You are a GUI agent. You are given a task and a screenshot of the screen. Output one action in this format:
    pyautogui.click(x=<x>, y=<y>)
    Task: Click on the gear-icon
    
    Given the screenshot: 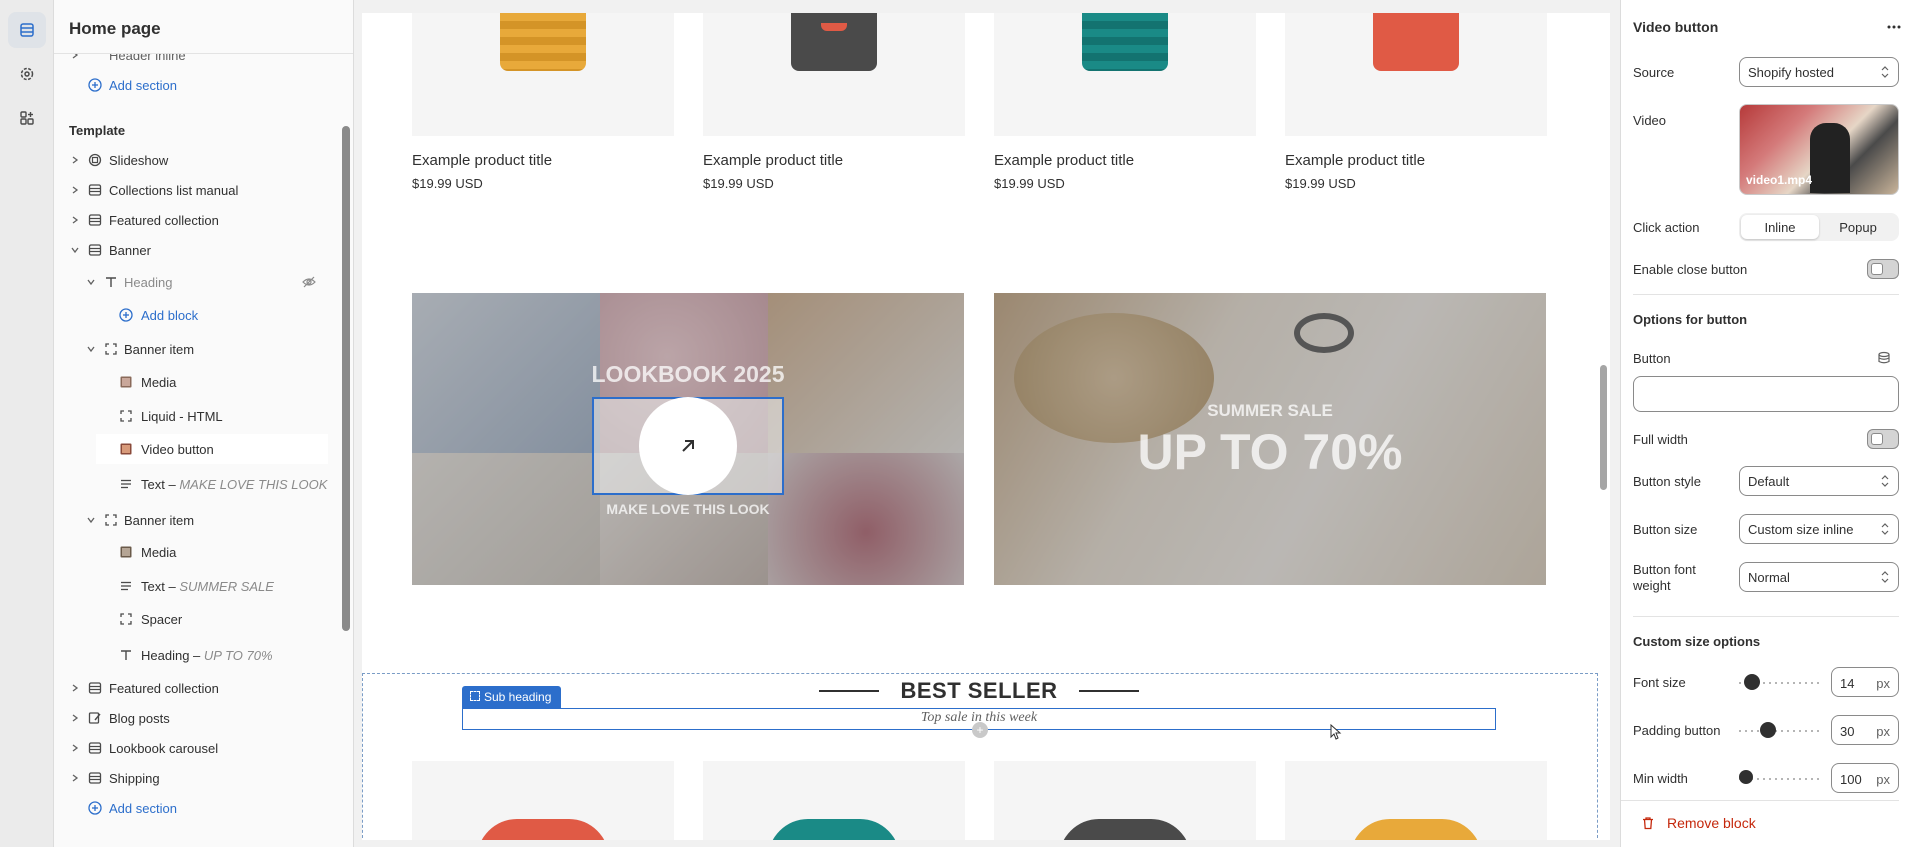 What is the action you would take?
    pyautogui.click(x=27, y=74)
    